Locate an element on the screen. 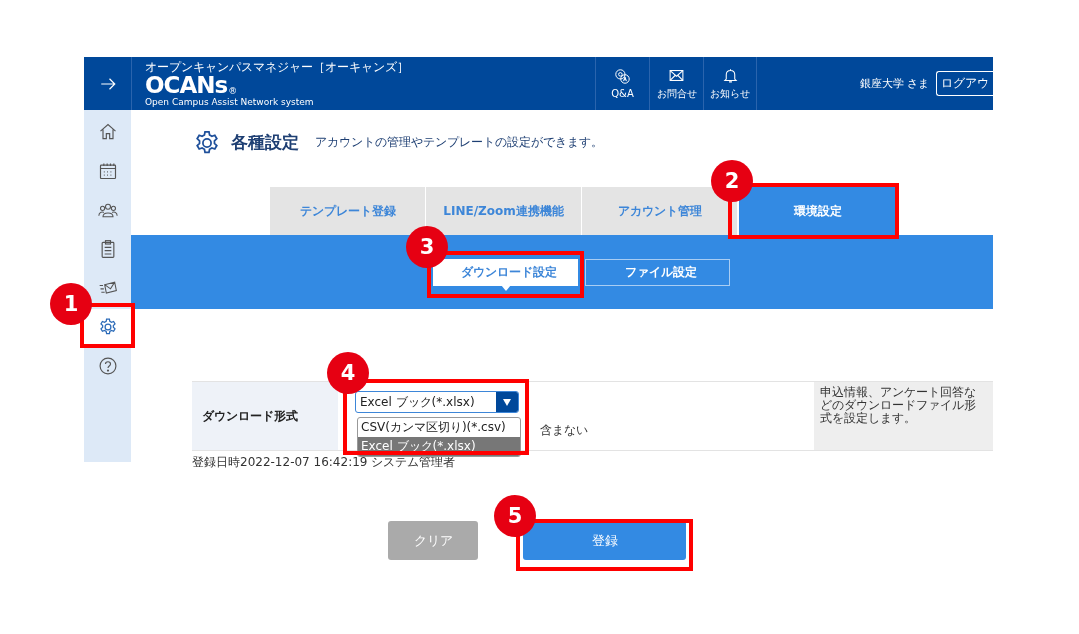  dropdown-option: CSV(カンマ区切り)(*.csv) is located at coordinates (439, 427).